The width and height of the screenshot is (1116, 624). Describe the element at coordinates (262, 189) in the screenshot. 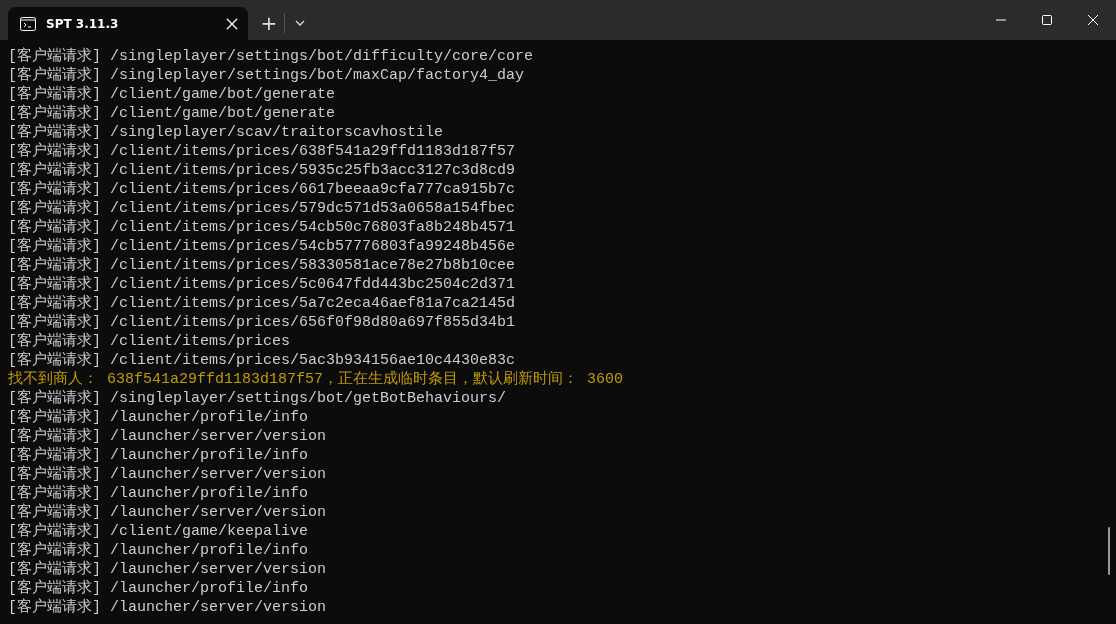

I see `log-line: [客户端请求] /client/items/prices/6617beeaa9cfa777ca915b7c` at that location.